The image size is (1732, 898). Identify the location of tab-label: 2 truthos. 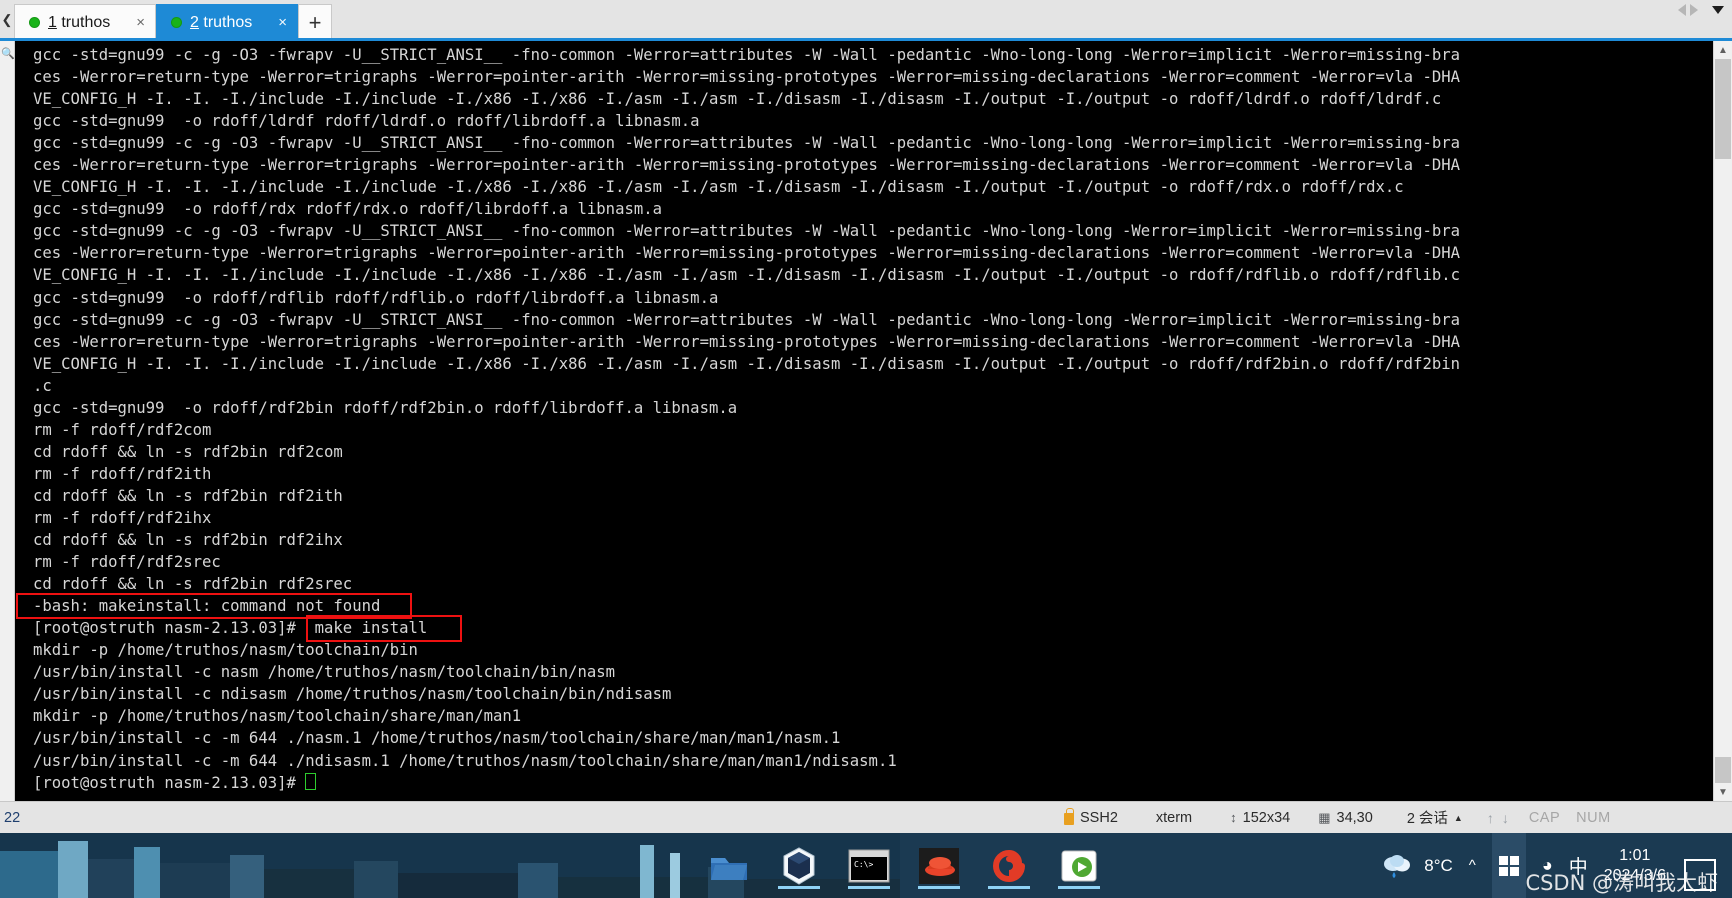
(221, 23).